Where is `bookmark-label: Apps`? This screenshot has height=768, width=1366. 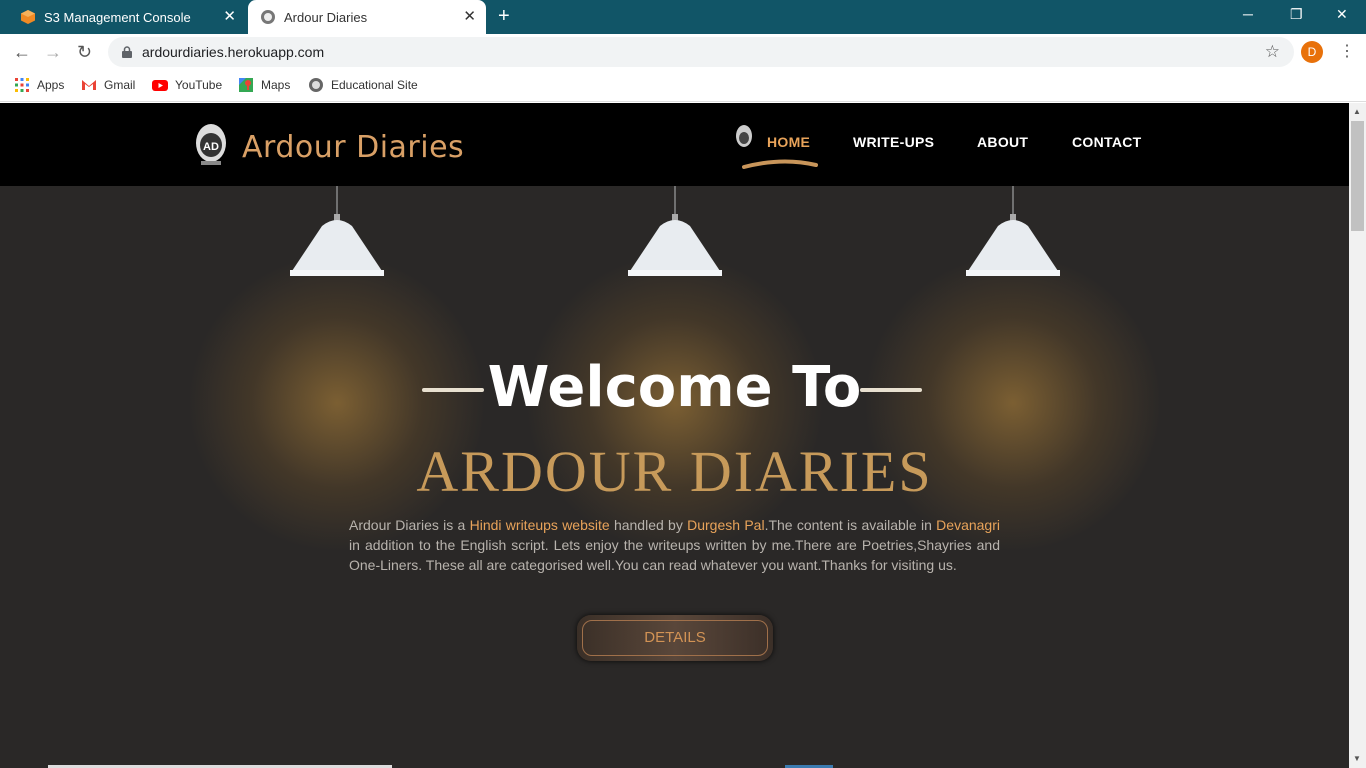
bookmark-label: Apps is located at coordinates (51, 85).